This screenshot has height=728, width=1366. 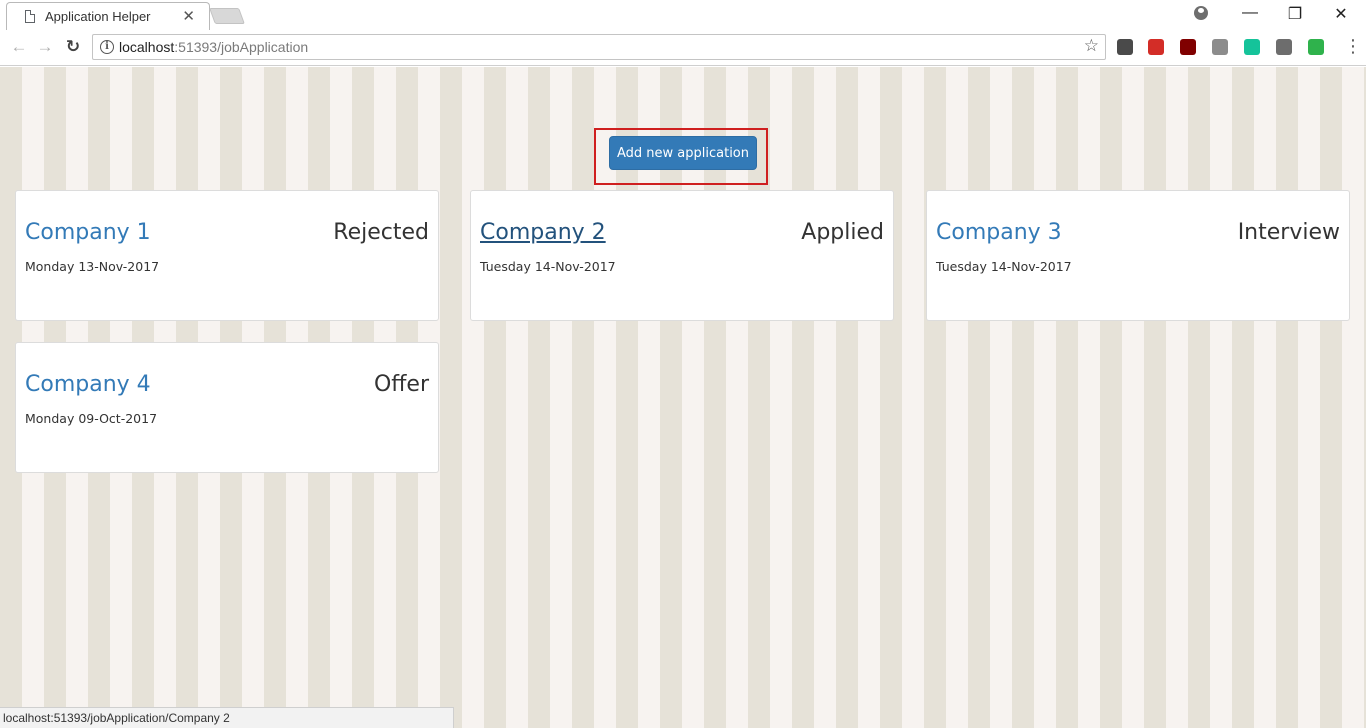 I want to click on company-link: Company 1, so click(x=88, y=232).